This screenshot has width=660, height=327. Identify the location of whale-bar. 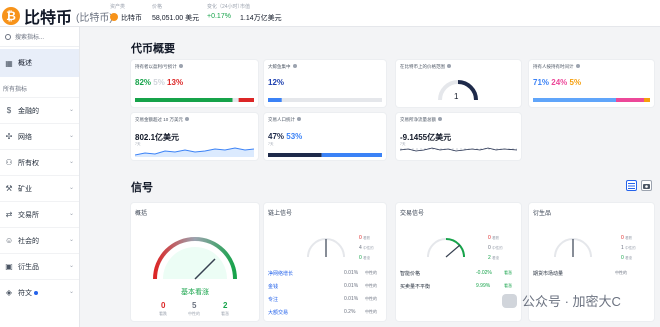
(325, 100).